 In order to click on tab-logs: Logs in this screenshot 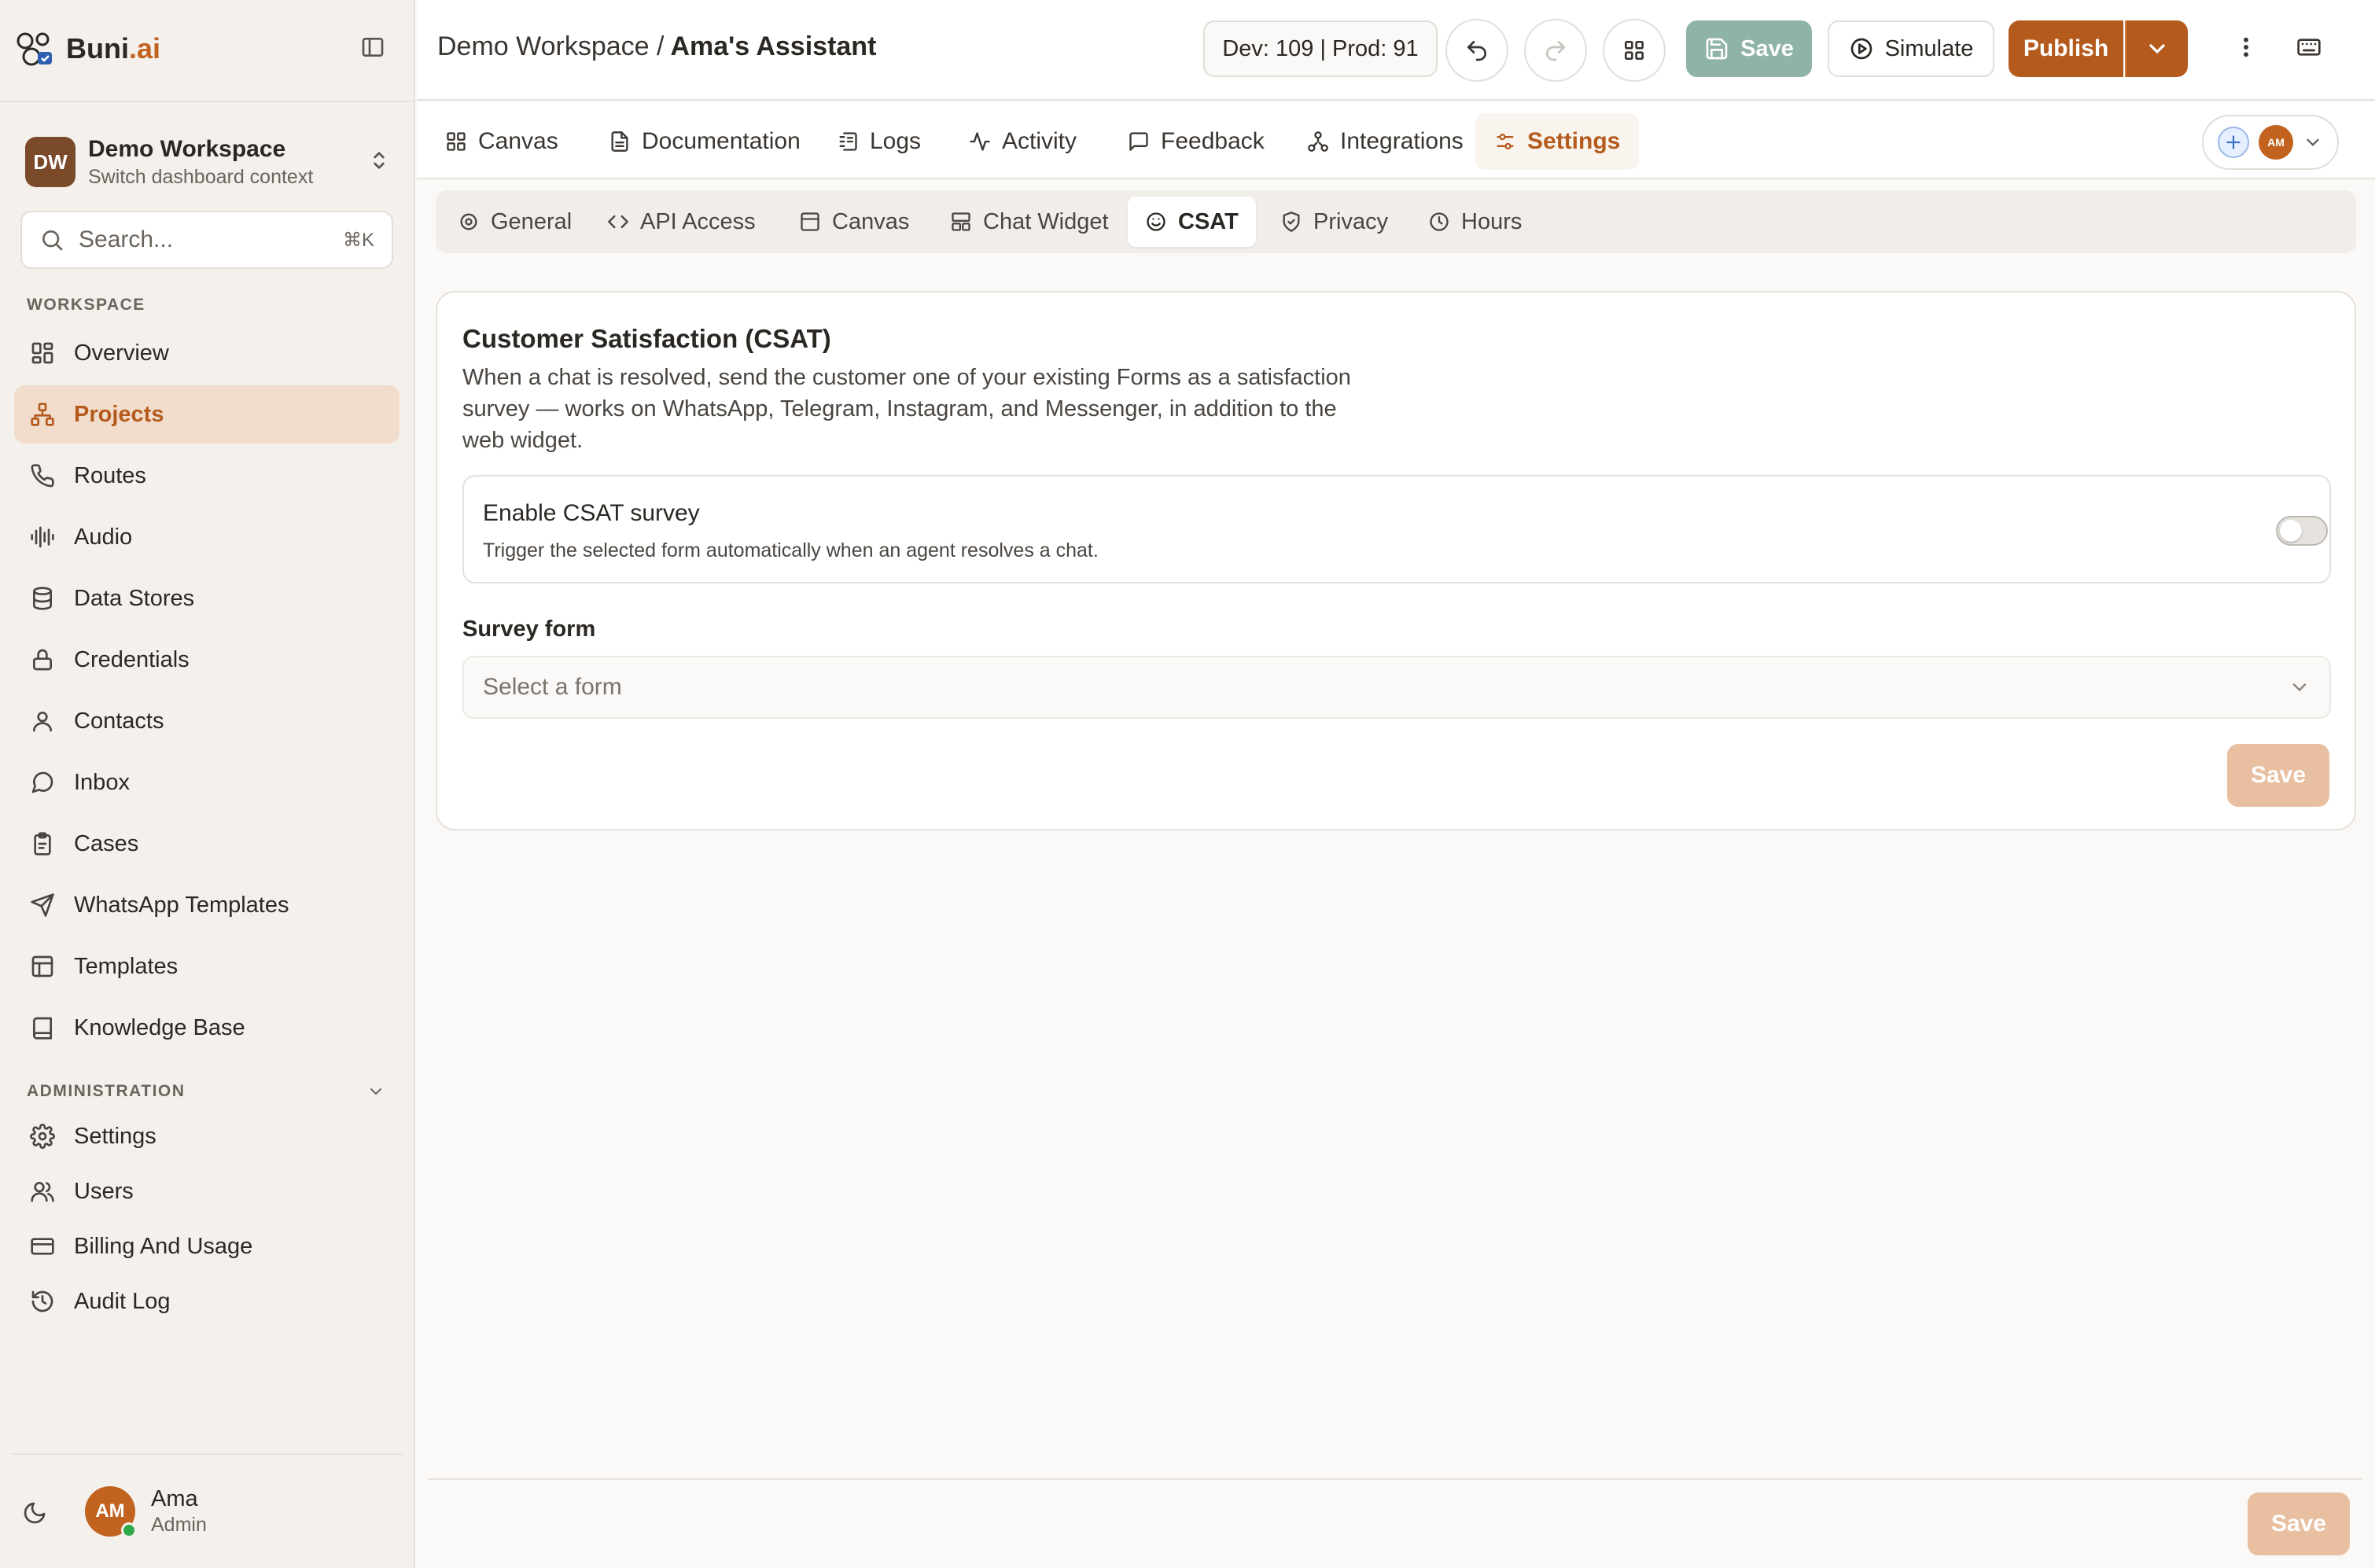, I will do `click(879, 141)`.